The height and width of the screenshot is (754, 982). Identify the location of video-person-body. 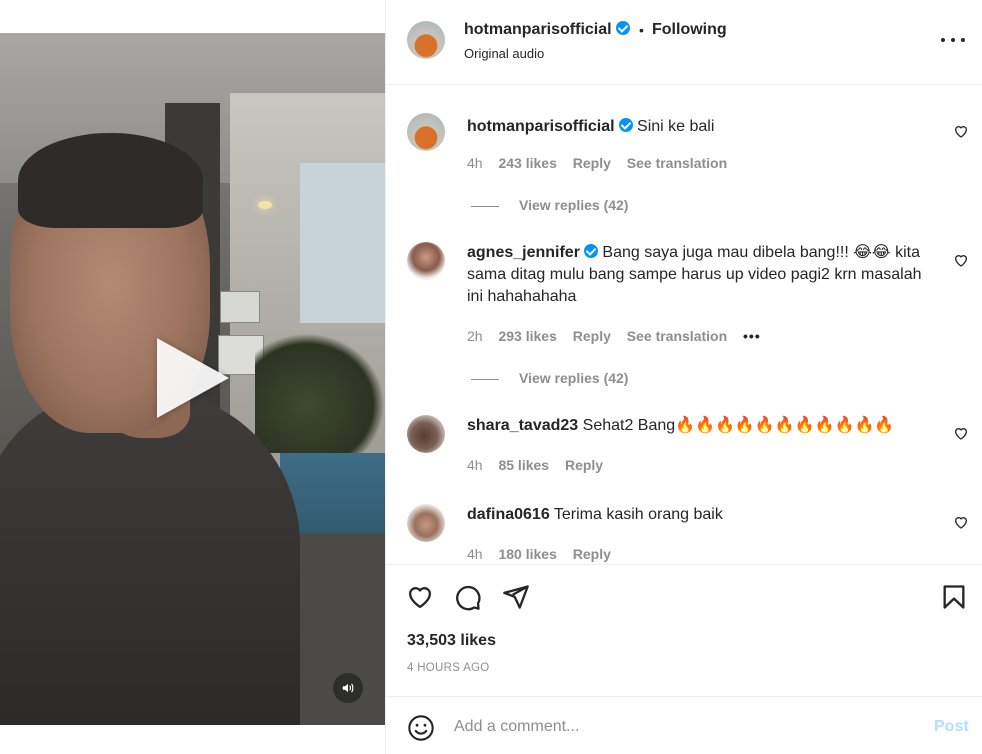
(150, 559).